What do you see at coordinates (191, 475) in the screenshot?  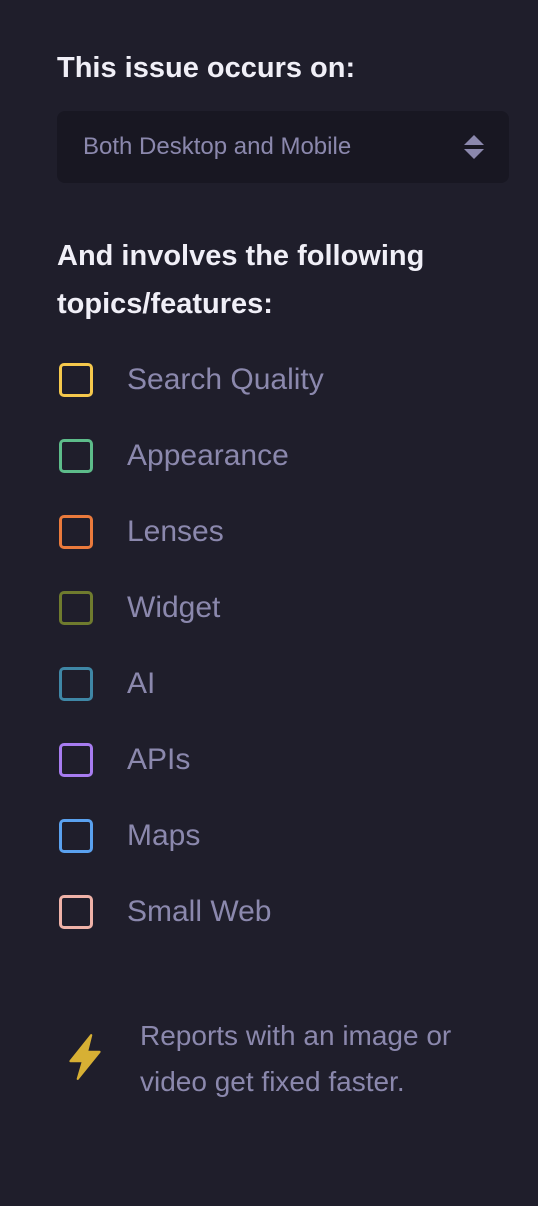 I see `topic-appearance: Appearance` at bounding box center [191, 475].